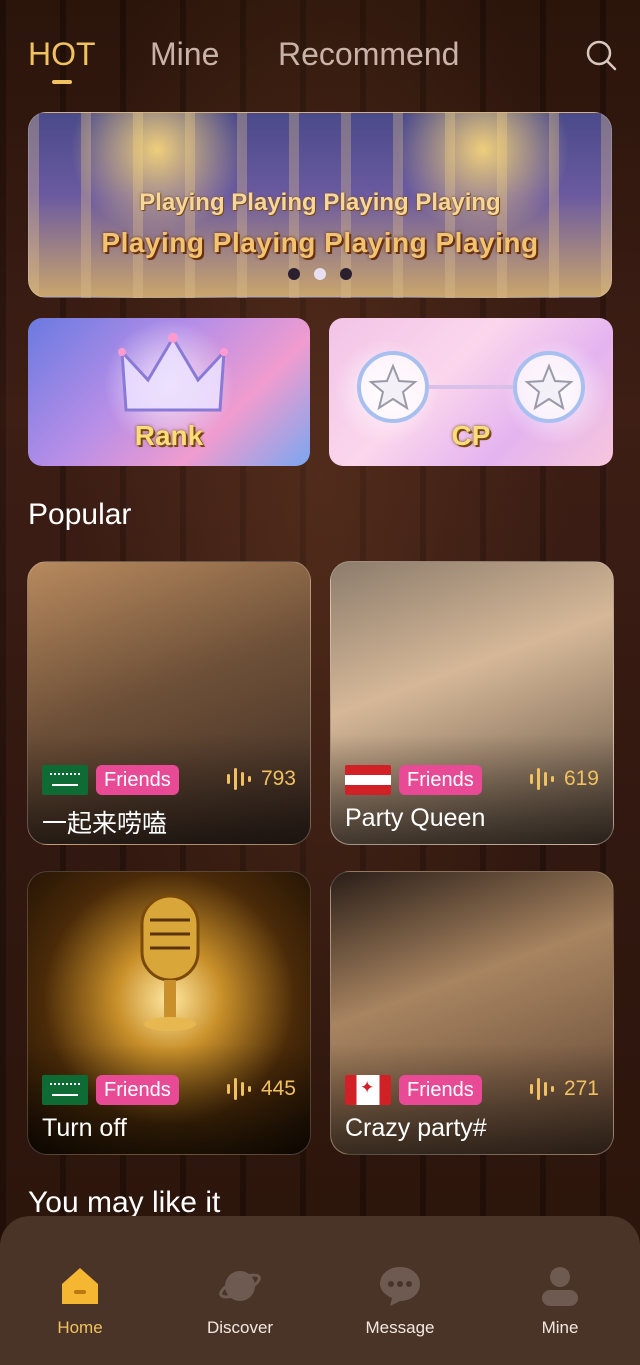 This screenshot has height=1365, width=640. Describe the element at coordinates (602, 56) in the screenshot. I see `search-icon` at that location.